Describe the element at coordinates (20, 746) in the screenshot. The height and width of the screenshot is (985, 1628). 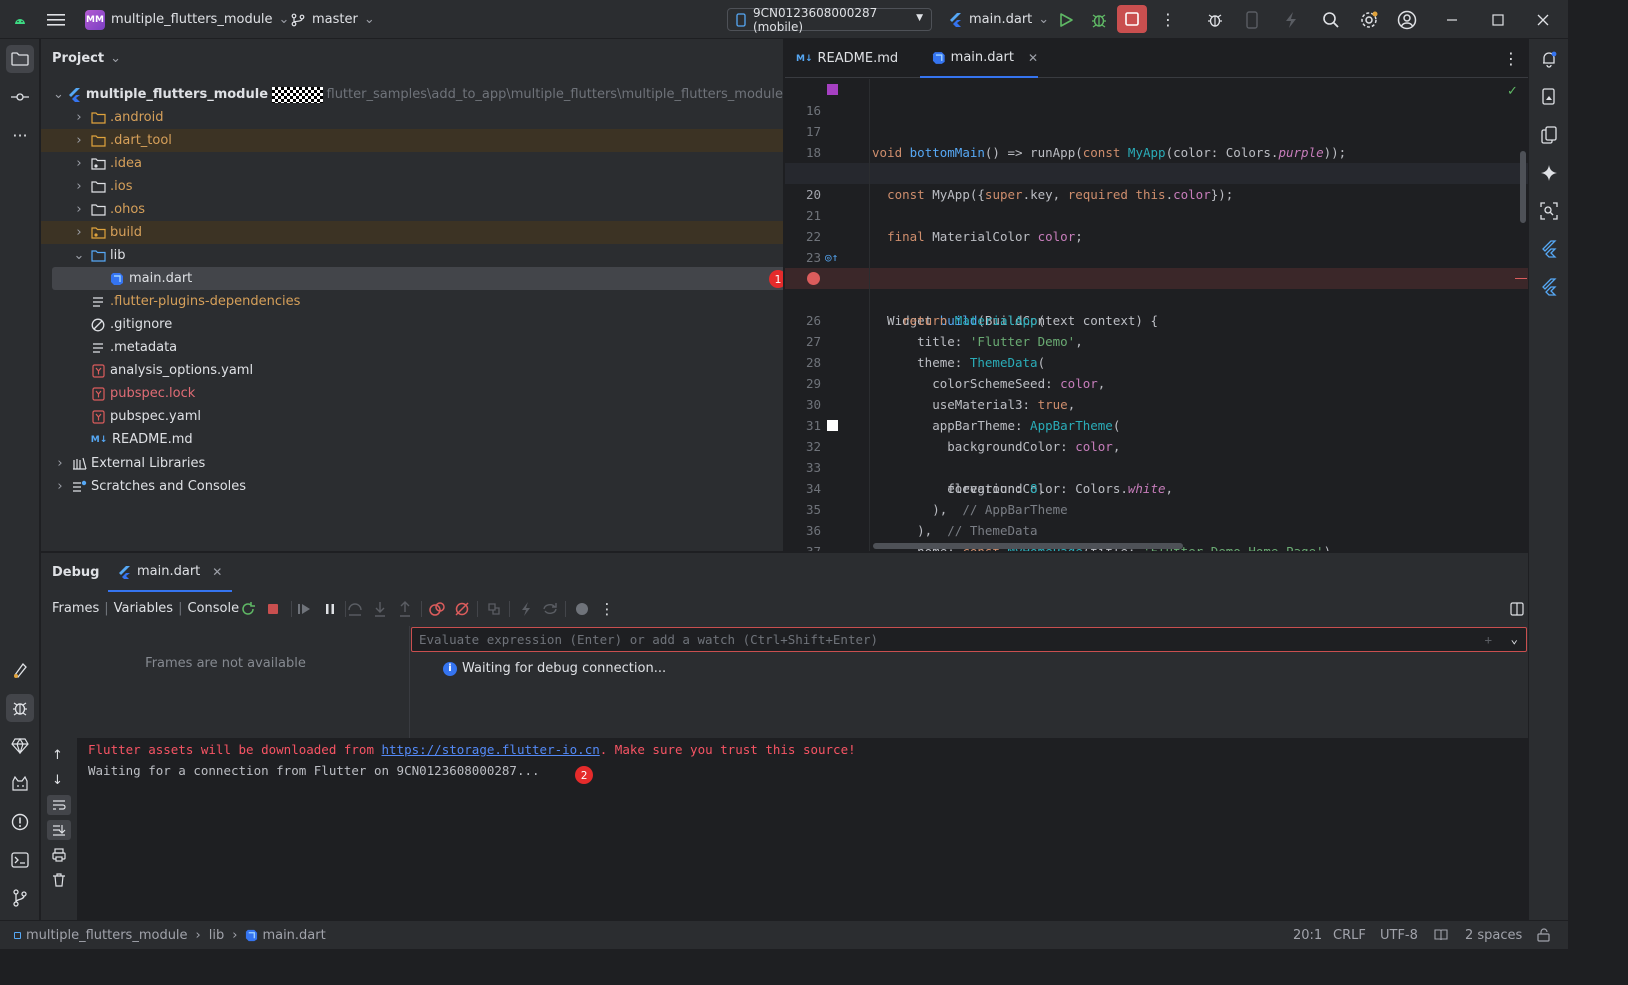
I see `gem-tool-button` at that location.